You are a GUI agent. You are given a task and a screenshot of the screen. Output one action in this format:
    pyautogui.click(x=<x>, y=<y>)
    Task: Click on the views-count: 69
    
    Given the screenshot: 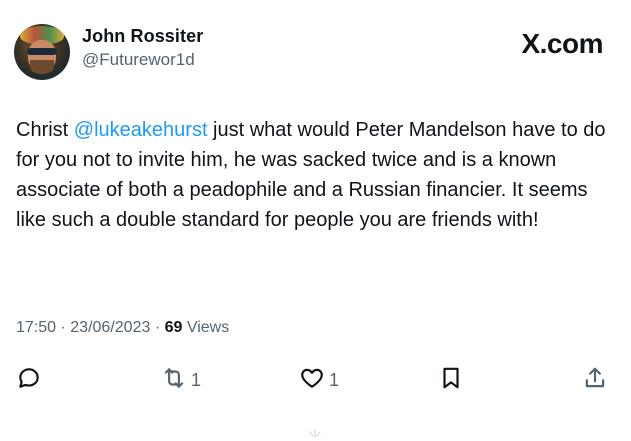 What is the action you would take?
    pyautogui.click(x=173, y=327)
    